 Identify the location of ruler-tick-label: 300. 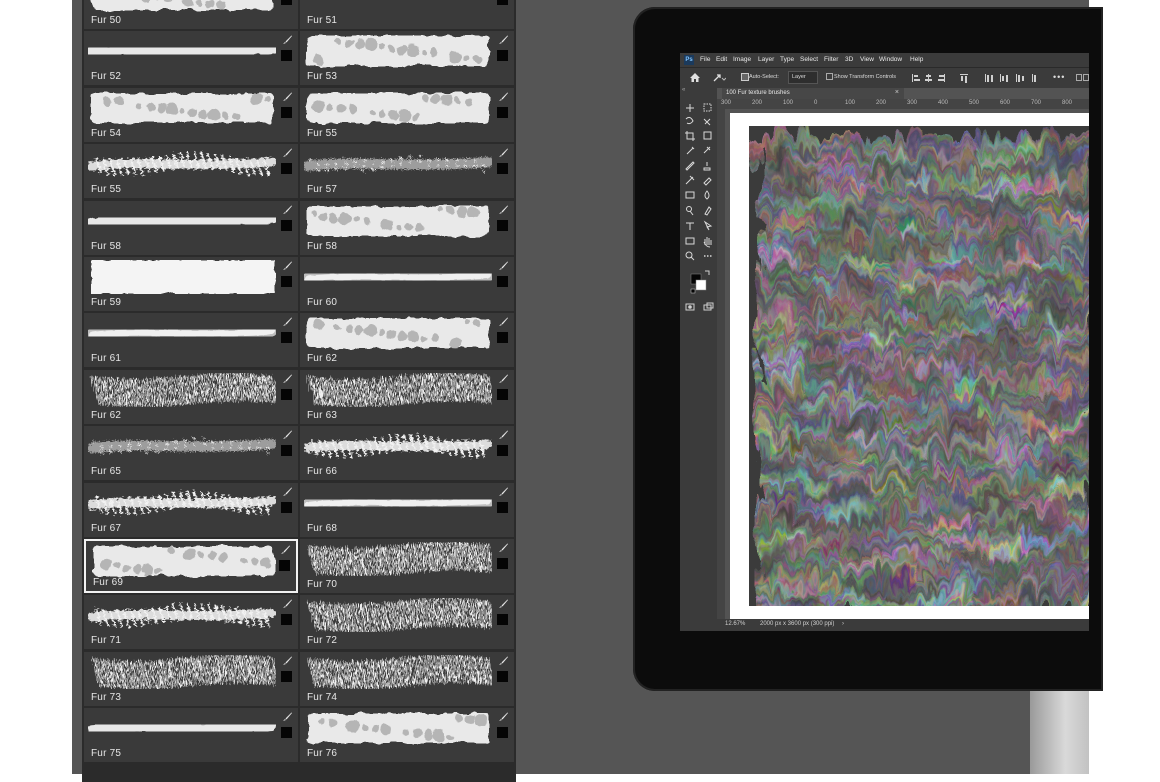
(726, 103).